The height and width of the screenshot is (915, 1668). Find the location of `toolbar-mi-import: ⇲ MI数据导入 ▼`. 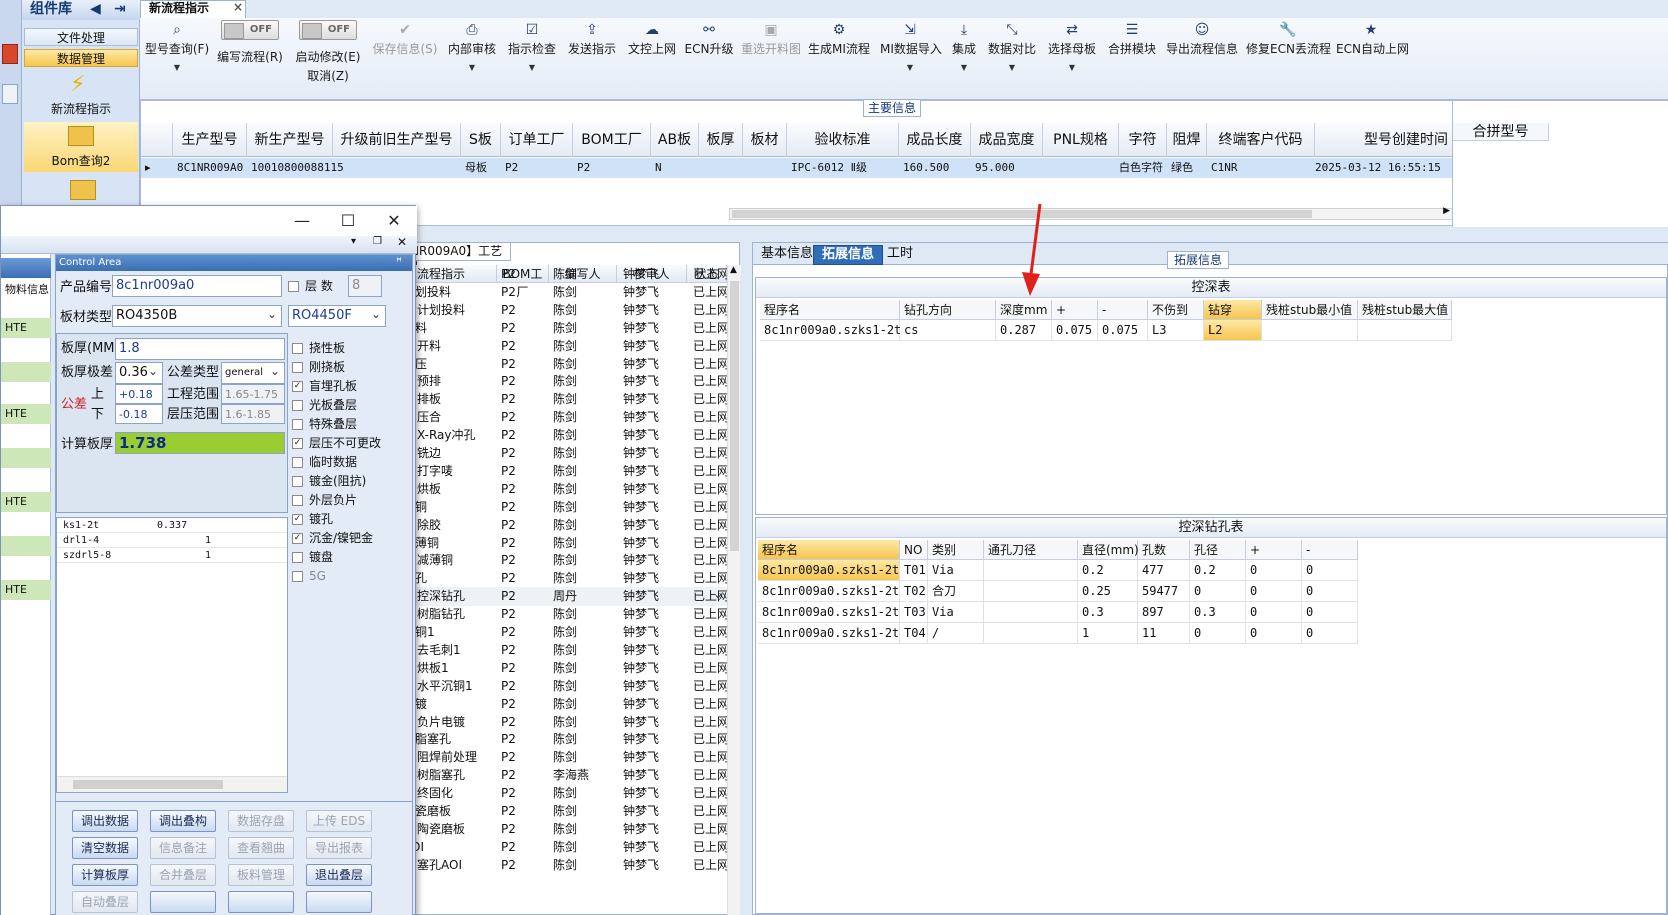

toolbar-mi-import: ⇲ MI数据导入 ▼ is located at coordinates (911, 59).